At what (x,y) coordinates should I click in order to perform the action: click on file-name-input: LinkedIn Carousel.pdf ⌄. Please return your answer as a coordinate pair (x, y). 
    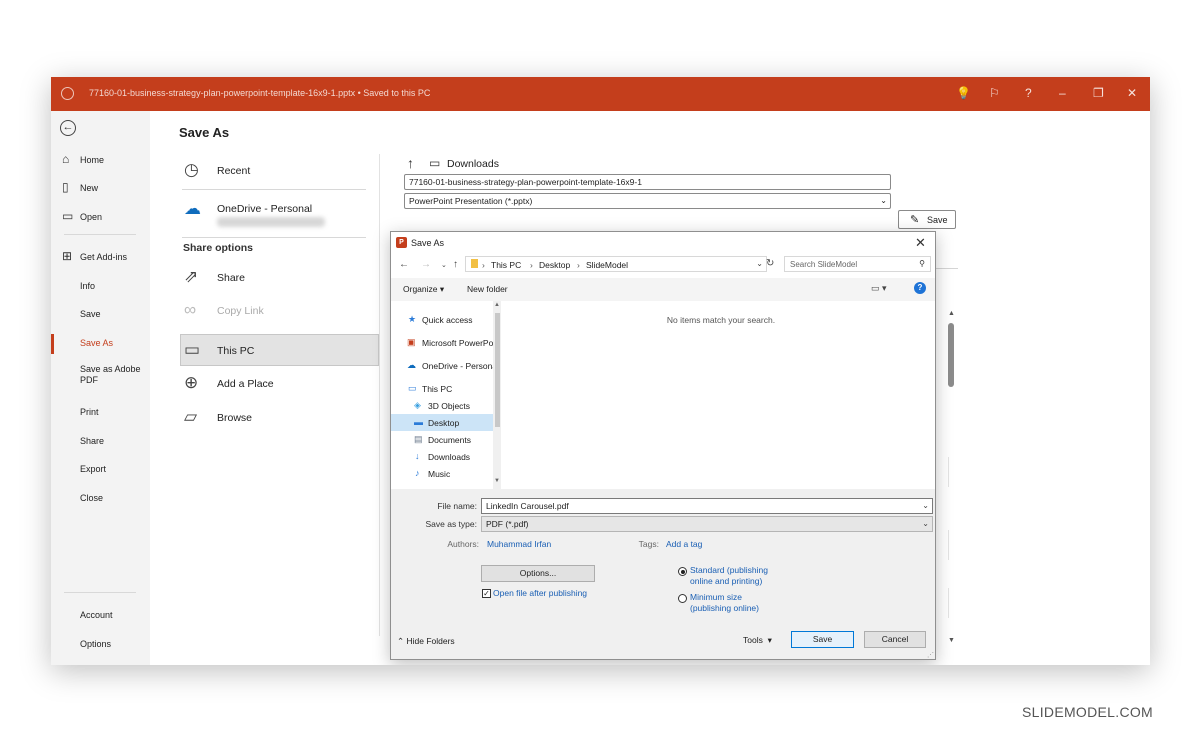
    Looking at the image, I should click on (707, 506).